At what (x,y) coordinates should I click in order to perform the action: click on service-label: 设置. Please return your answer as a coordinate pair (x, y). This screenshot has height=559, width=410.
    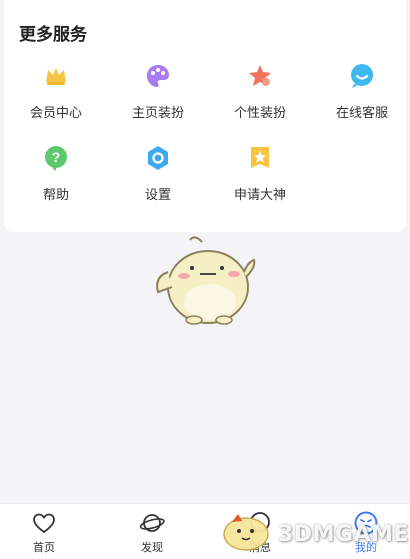
    Looking at the image, I should click on (157, 194).